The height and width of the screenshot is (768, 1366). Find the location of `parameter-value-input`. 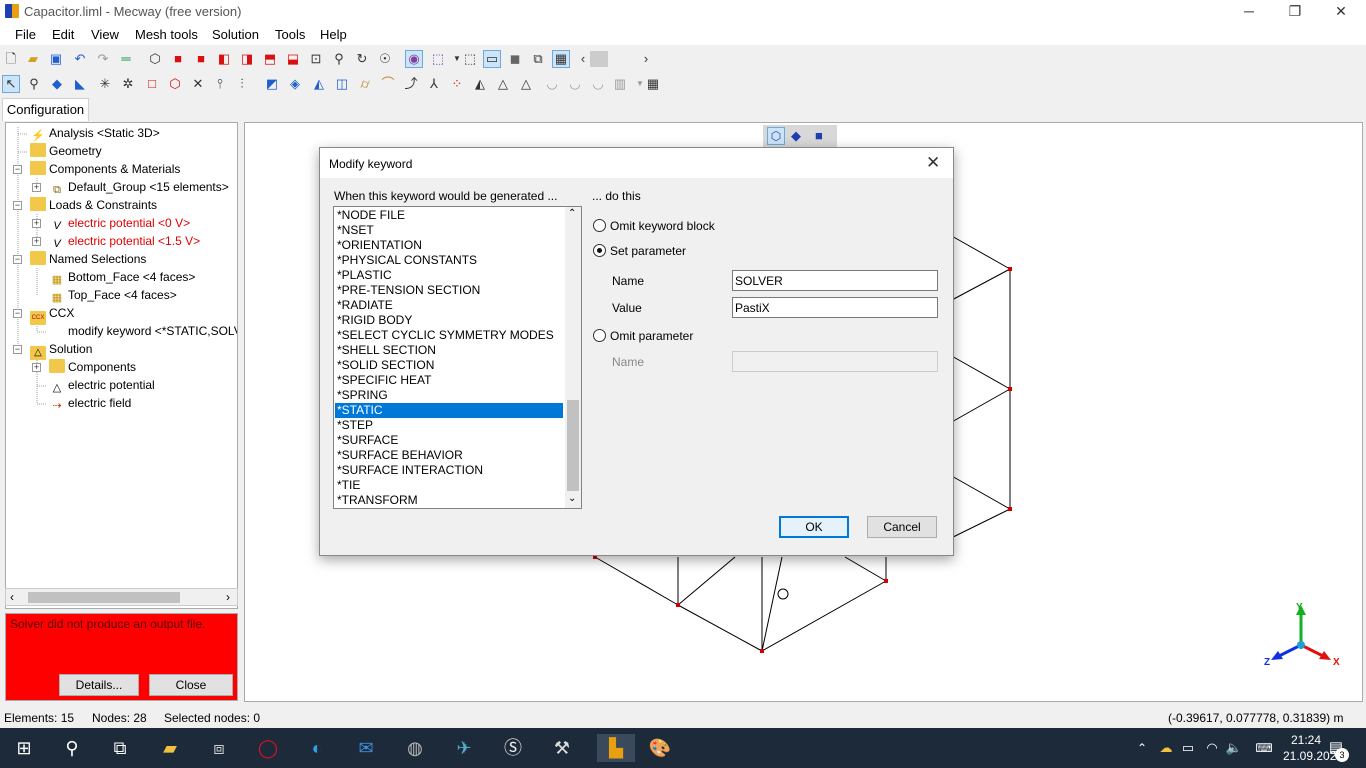

parameter-value-input is located at coordinates (835, 307).